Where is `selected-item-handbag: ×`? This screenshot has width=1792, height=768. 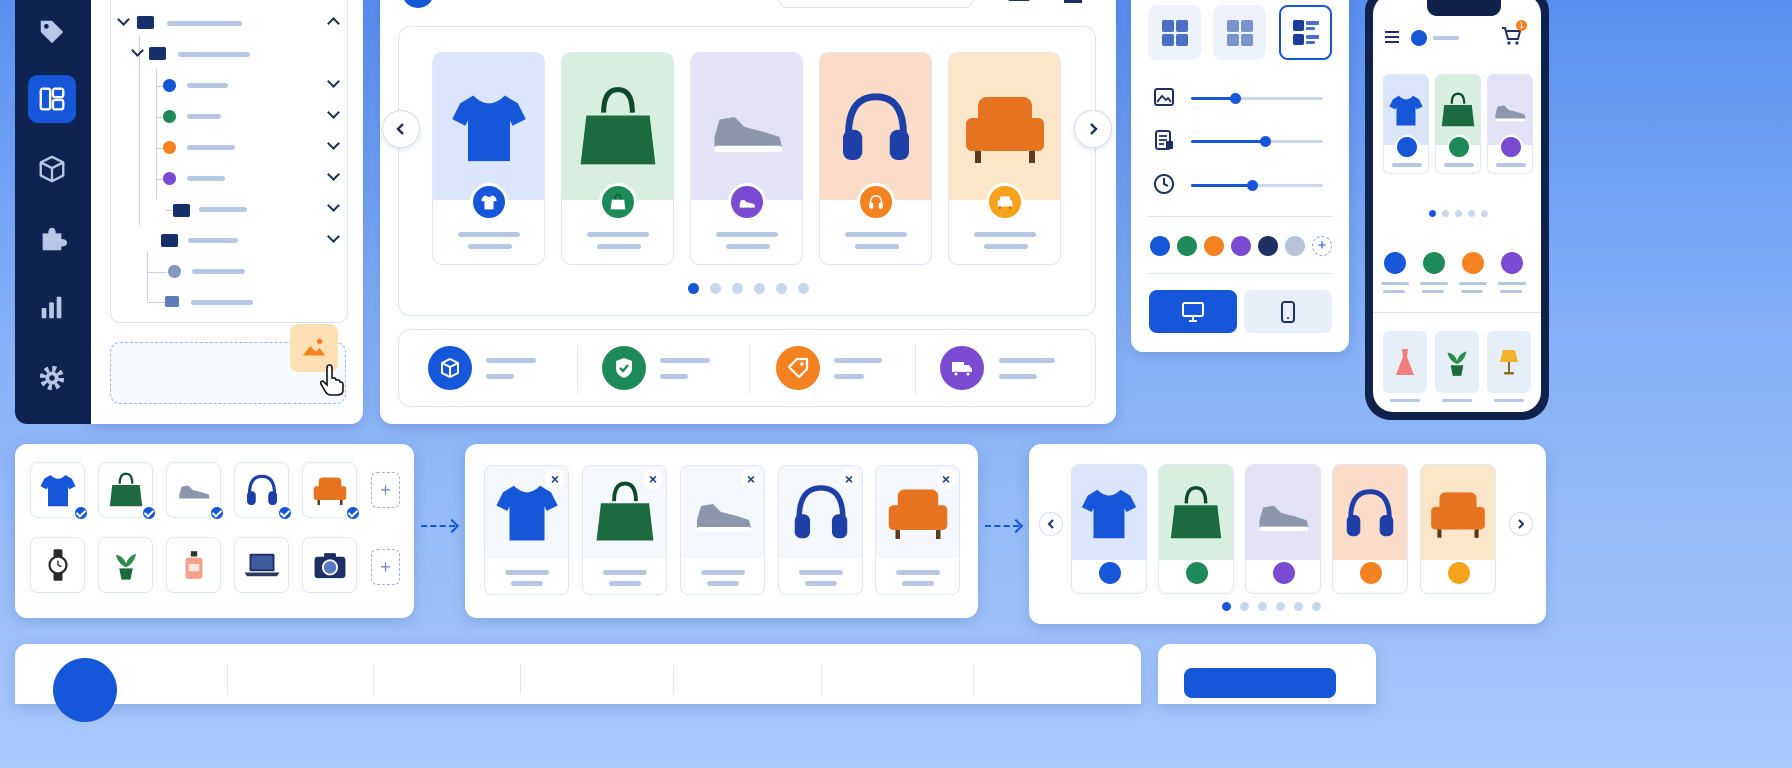
selected-item-handbag: × is located at coordinates (624, 530).